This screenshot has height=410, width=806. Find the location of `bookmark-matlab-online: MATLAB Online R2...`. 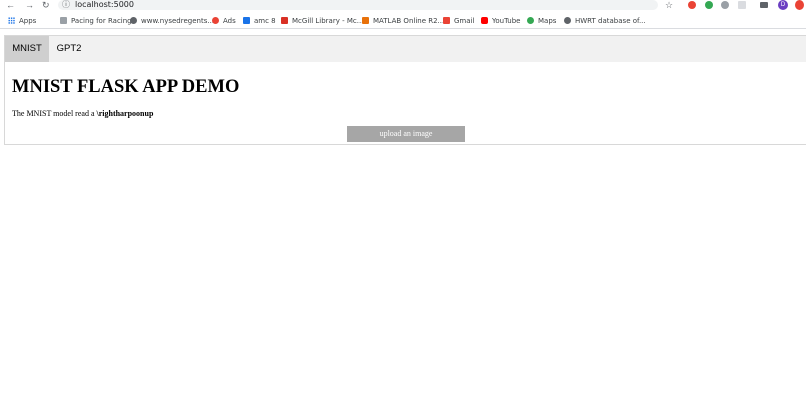

bookmark-matlab-online: MATLAB Online R2... is located at coordinates (403, 21).